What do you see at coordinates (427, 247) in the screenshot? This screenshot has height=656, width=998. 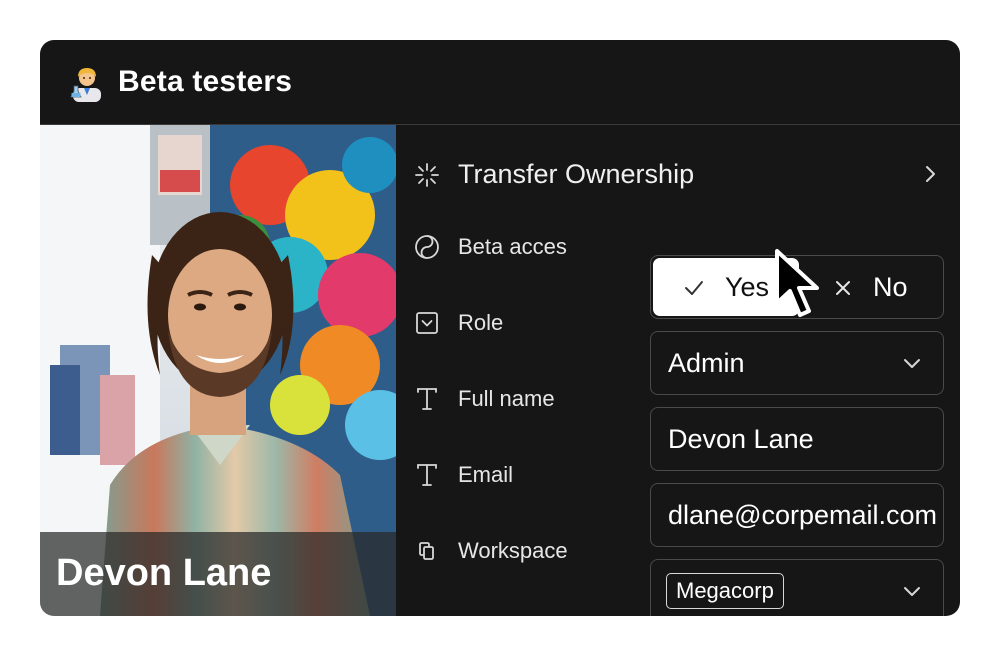 I see `yin-yang-icon` at bounding box center [427, 247].